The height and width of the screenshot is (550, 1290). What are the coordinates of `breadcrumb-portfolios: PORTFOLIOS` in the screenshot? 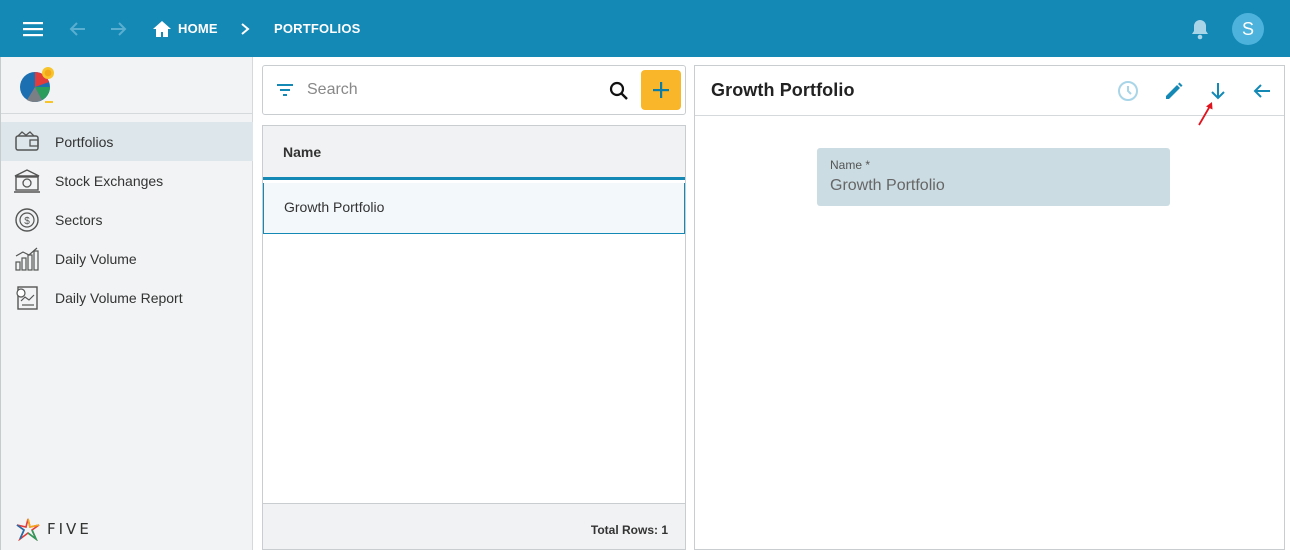 It's located at (317, 28).